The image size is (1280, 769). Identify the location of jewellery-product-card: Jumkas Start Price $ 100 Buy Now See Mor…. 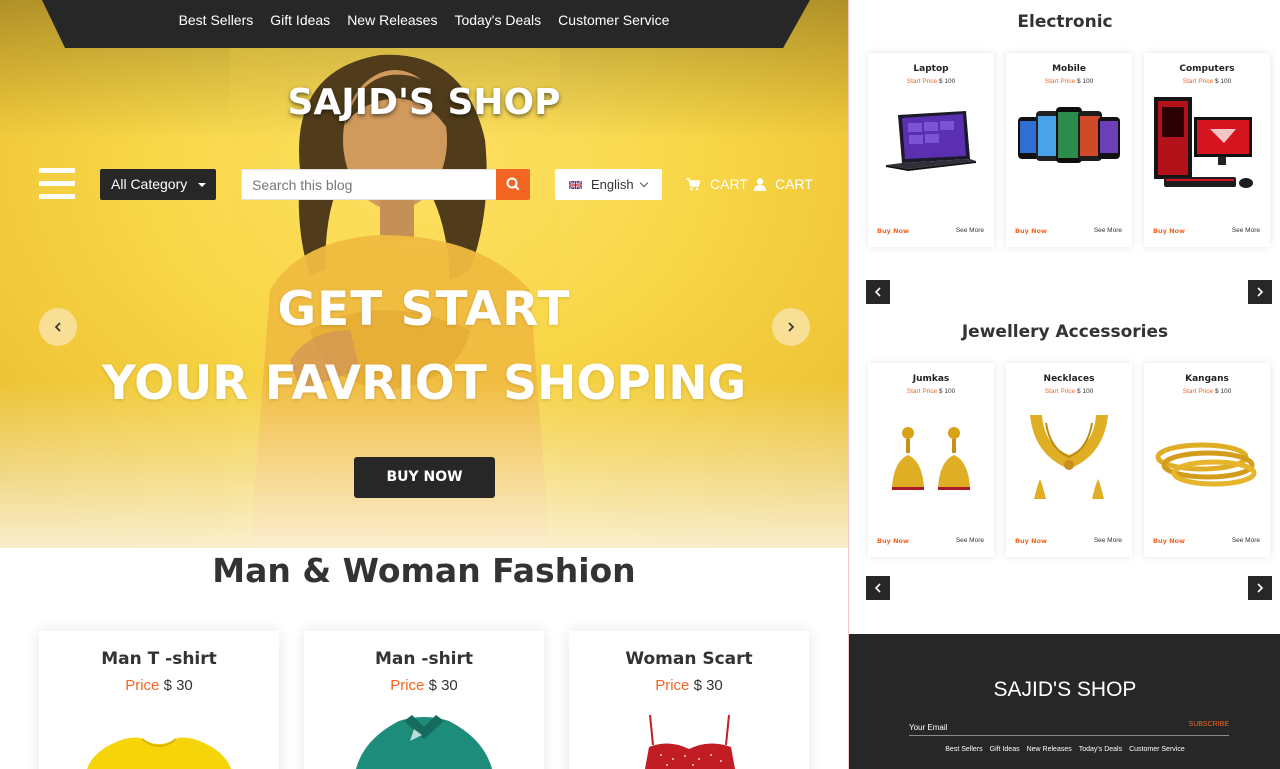
(931, 460).